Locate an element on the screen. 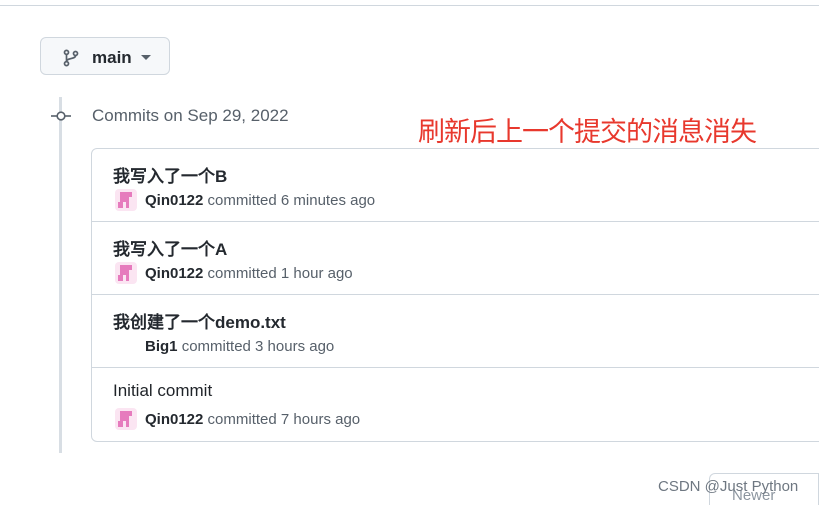 This screenshot has height=505, width=819. top-divider is located at coordinates (409, 5).